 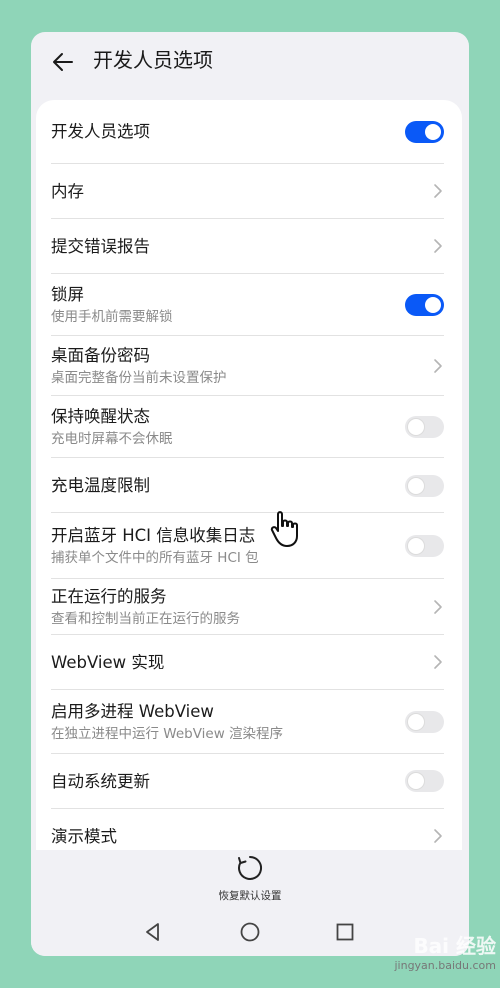 I want to click on row-title: 锁屏, so click(x=67, y=294).